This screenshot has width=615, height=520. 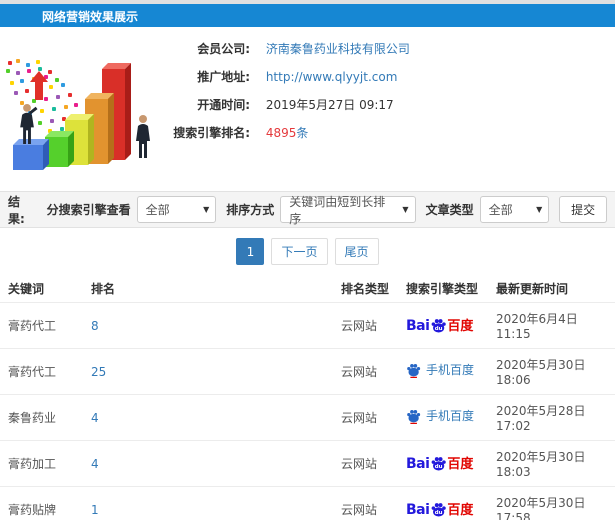 I want to click on businessman-left, so click(x=29, y=124).